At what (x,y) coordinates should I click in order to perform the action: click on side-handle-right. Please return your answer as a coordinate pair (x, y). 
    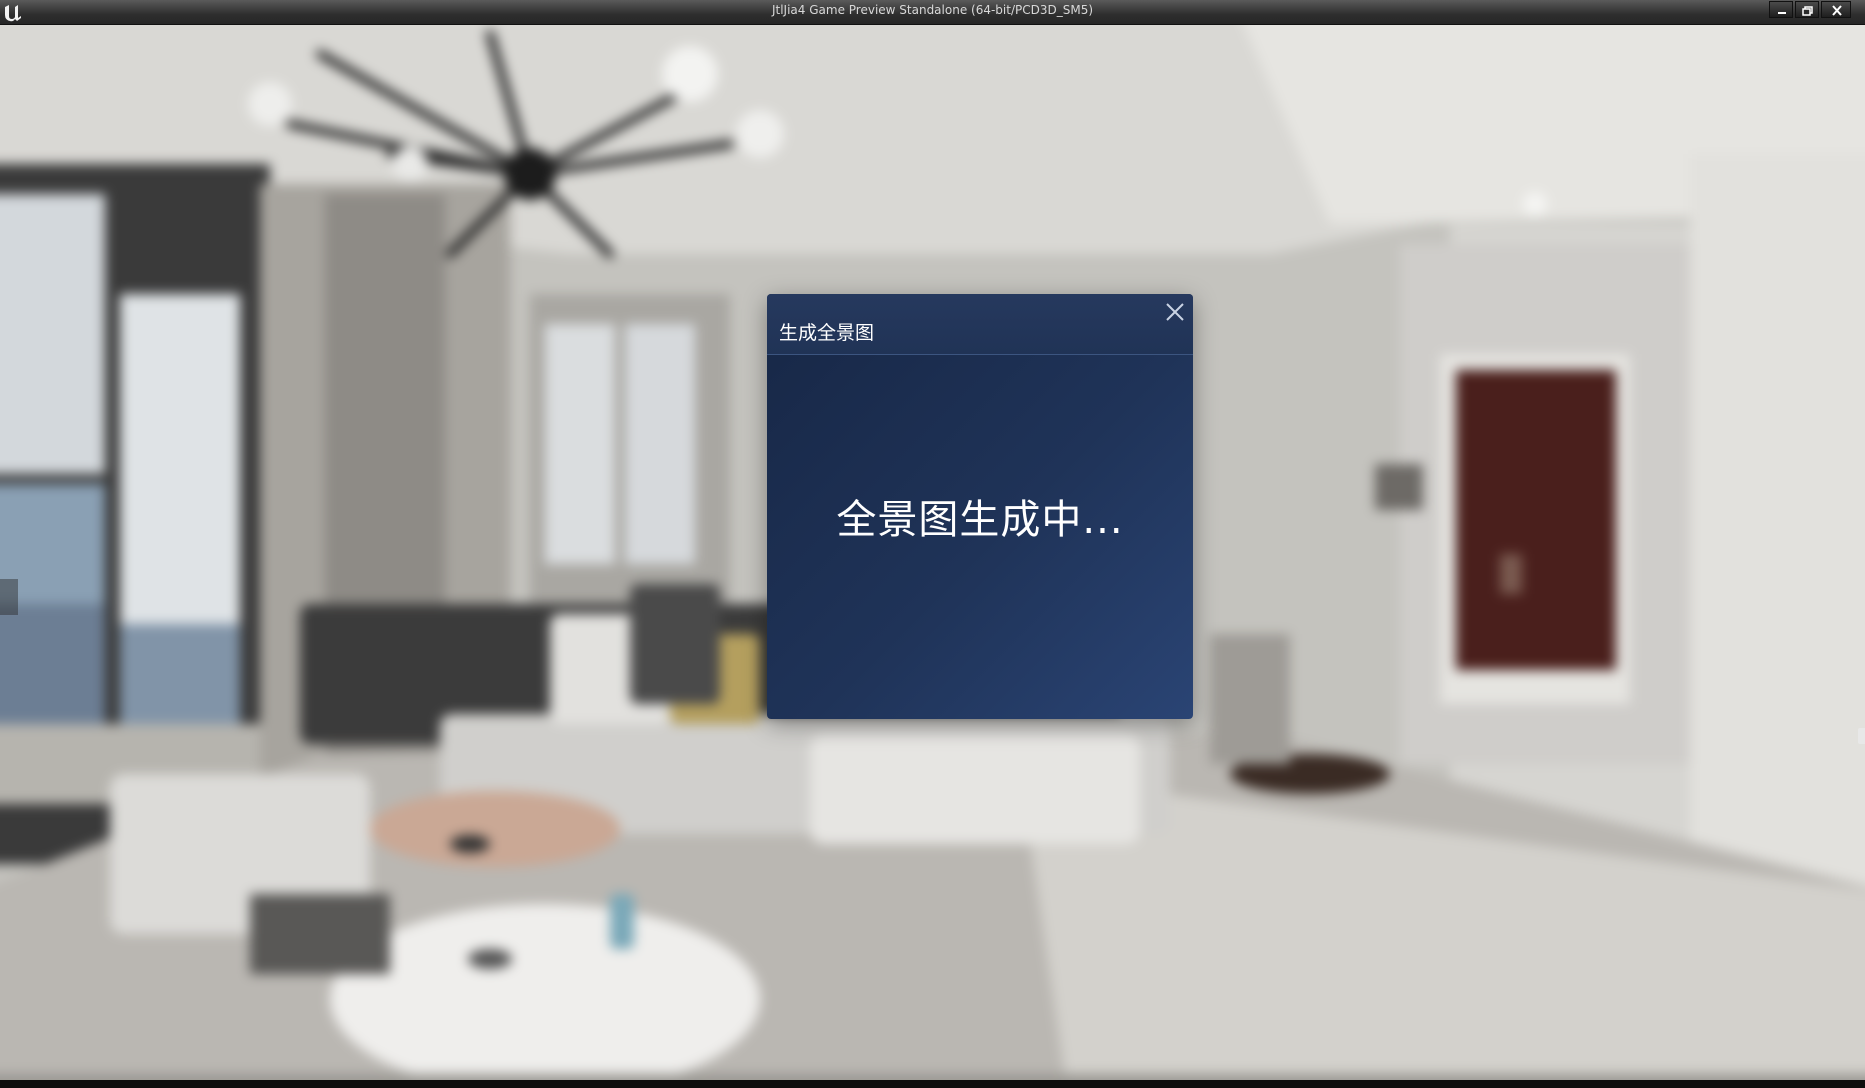
    Looking at the image, I should click on (1861, 736).